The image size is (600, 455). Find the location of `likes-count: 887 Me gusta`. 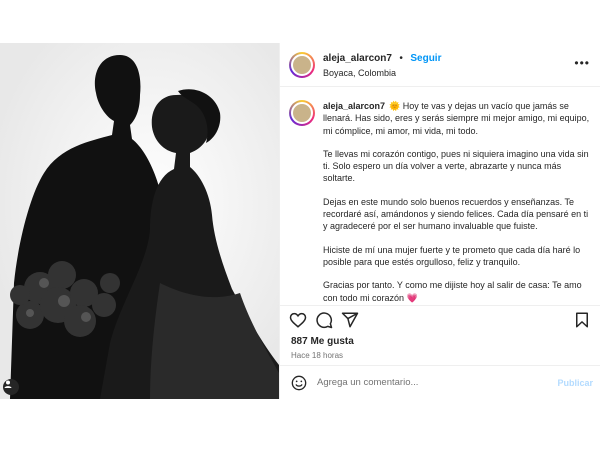

likes-count: 887 Me gusta is located at coordinates (322, 341).